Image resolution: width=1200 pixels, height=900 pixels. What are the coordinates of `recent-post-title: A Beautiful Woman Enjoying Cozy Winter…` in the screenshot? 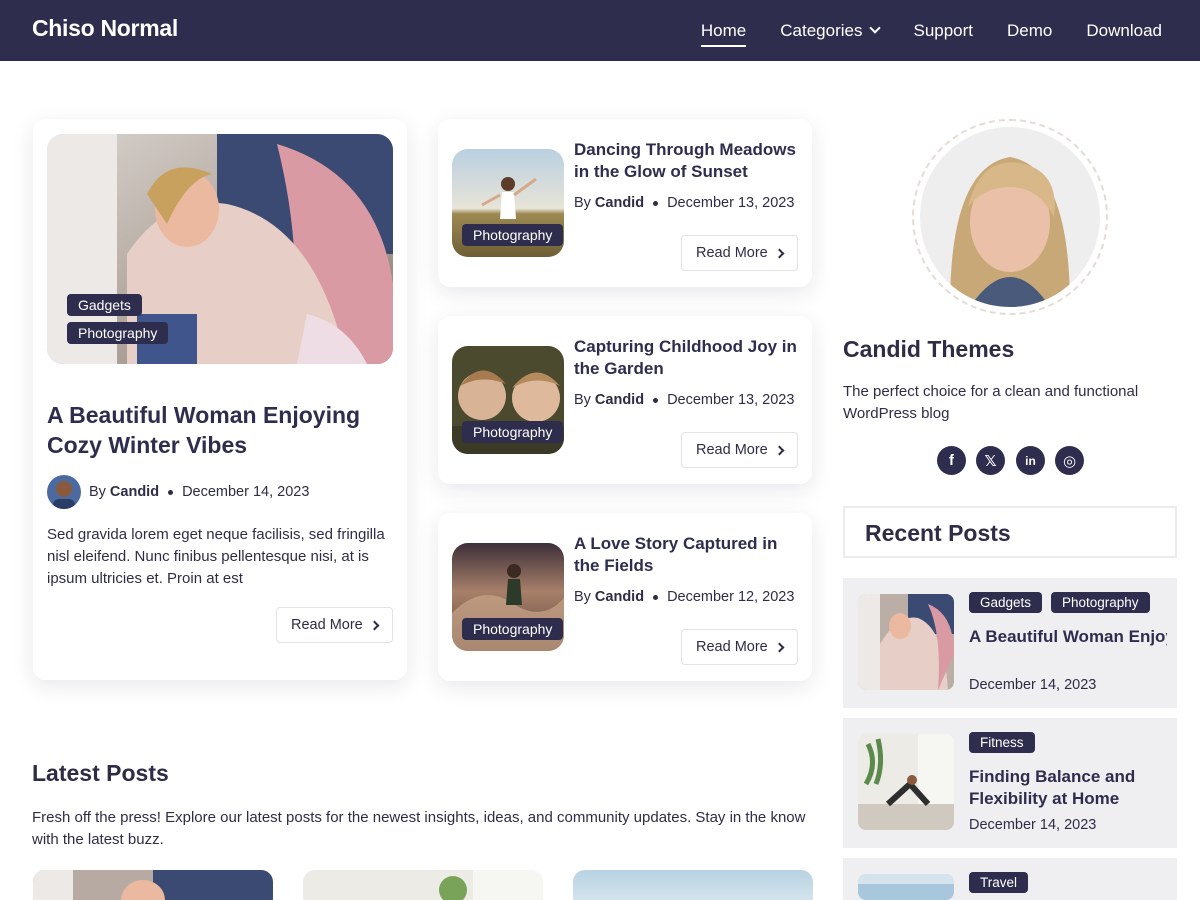 It's located at (1068, 637).